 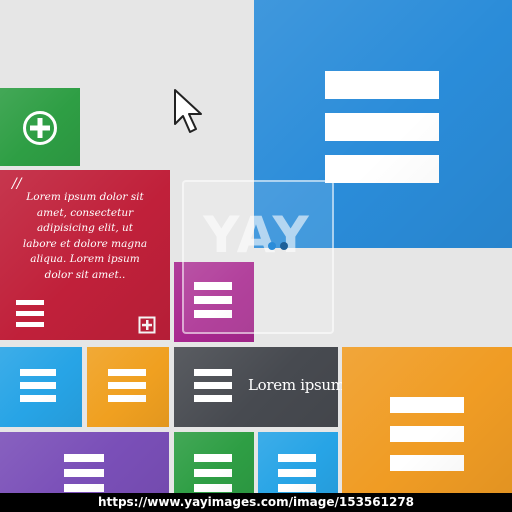 I want to click on plus-square-icon, so click(x=147, y=325).